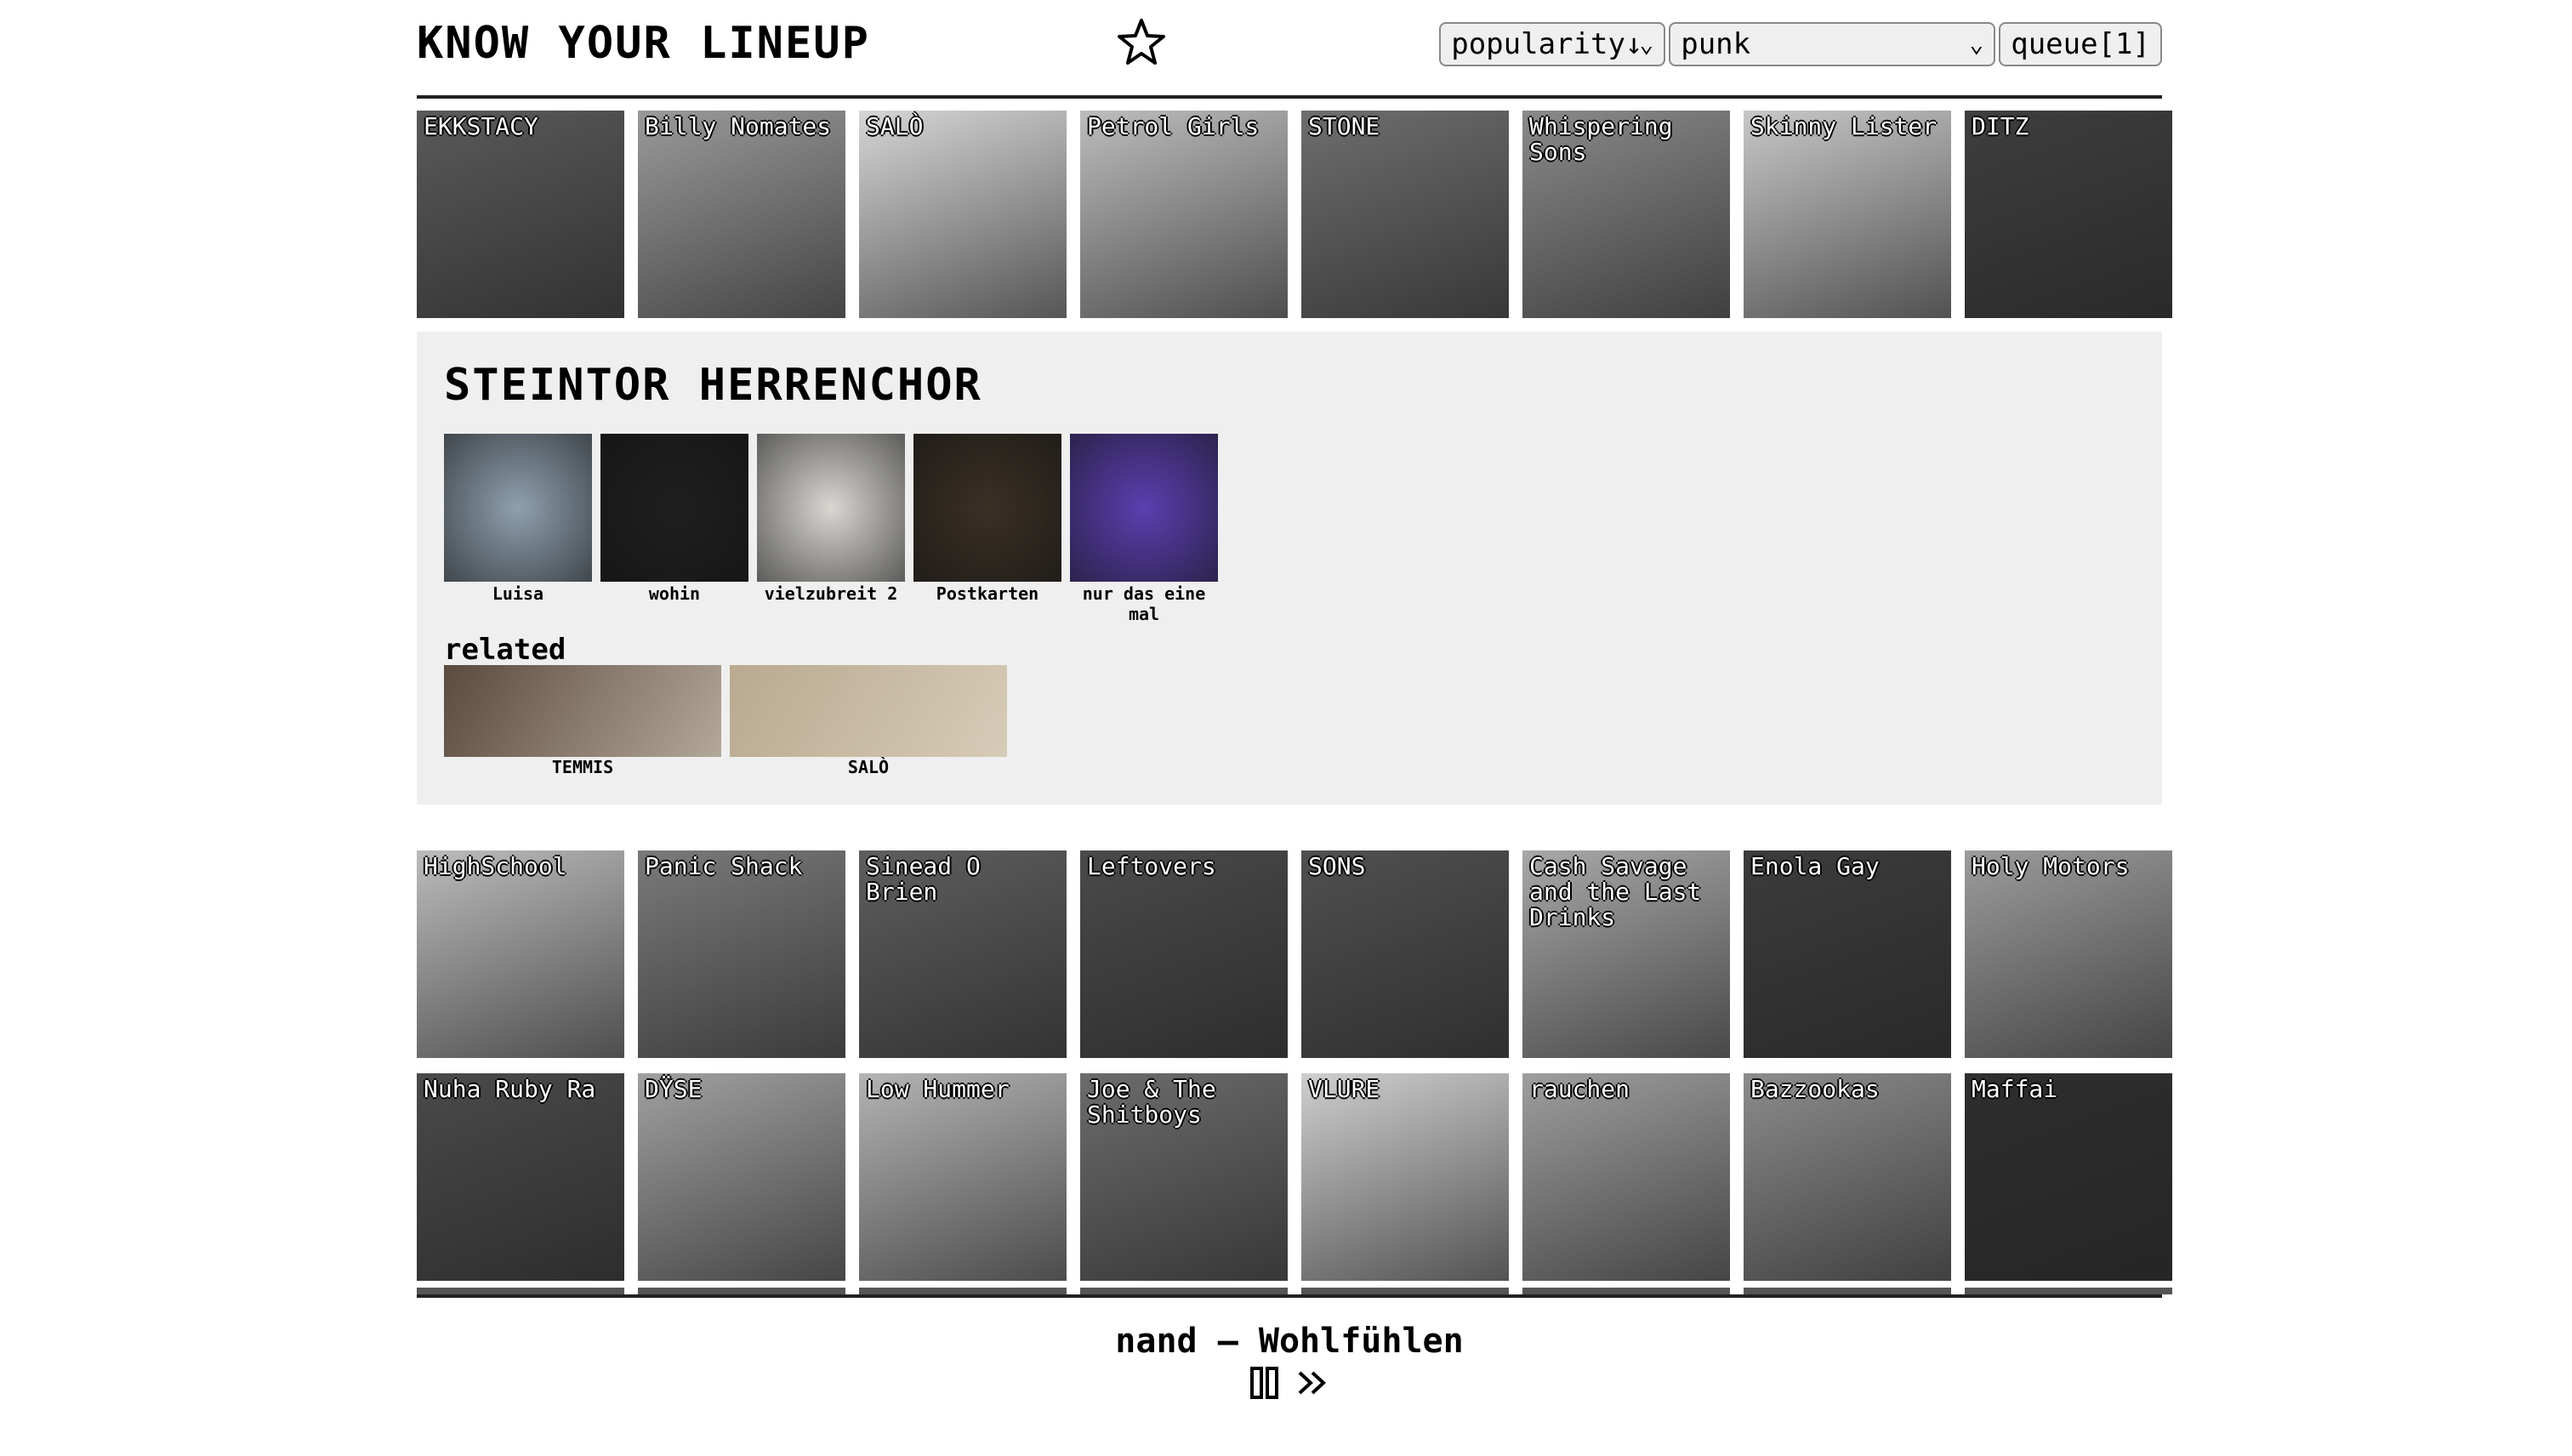 The width and height of the screenshot is (2572, 1456). Describe the element at coordinates (1141, 42) in the screenshot. I see `star-outline-icon` at that location.